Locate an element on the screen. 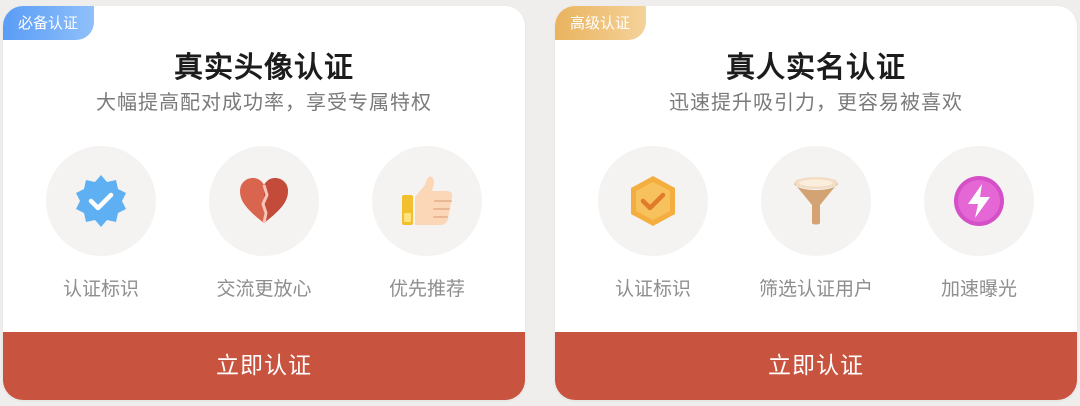 Image resolution: width=1080 pixels, height=406 pixels. card-subtitle: 迅速提升吸引力，更容易被喜欢 is located at coordinates (816, 102).